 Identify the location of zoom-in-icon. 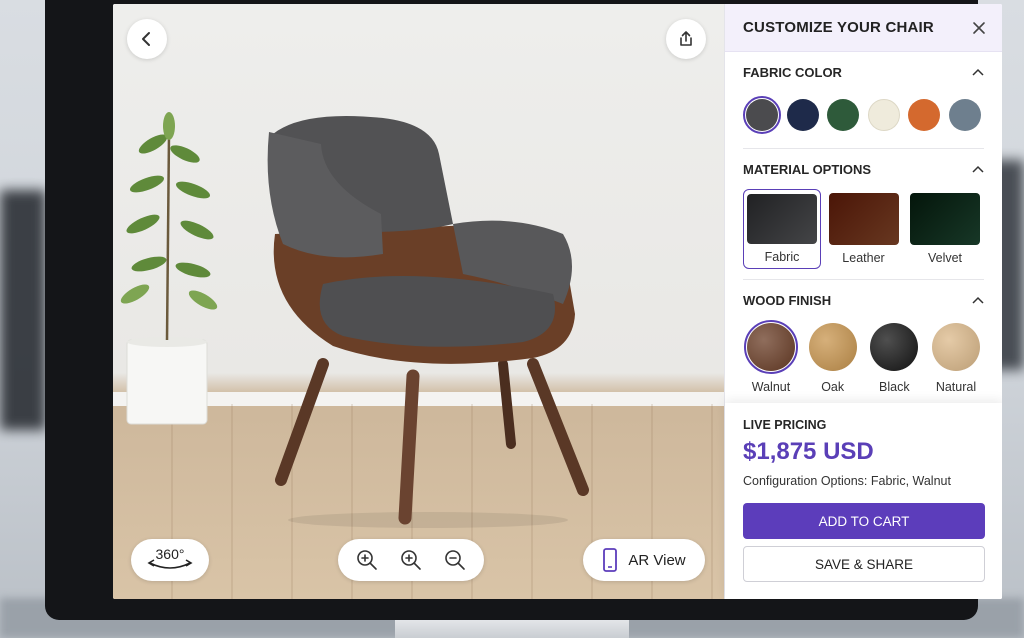
(367, 560).